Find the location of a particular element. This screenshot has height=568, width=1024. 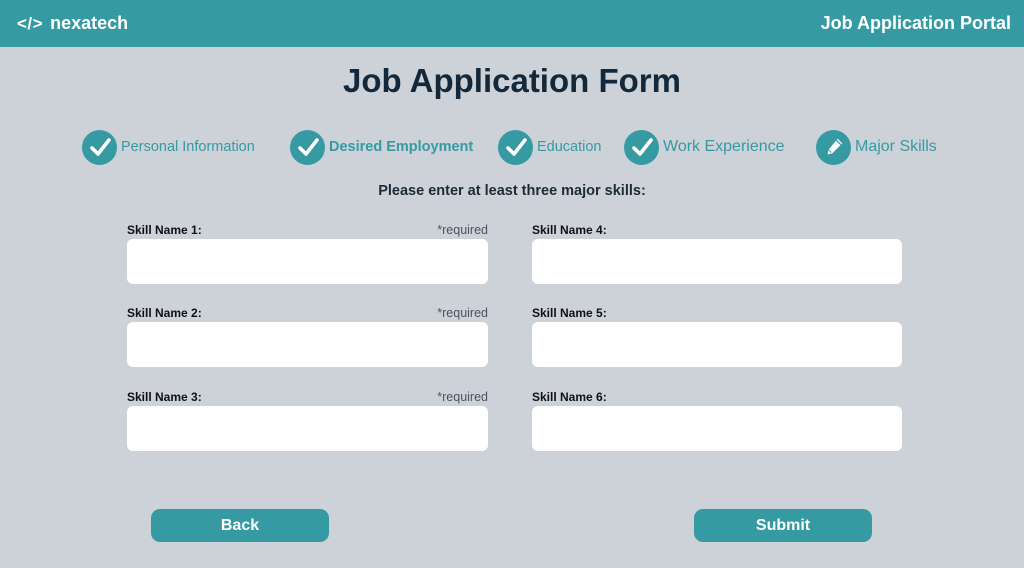

top-bar: </> nexatech Job Application Portal is located at coordinates (512, 23).